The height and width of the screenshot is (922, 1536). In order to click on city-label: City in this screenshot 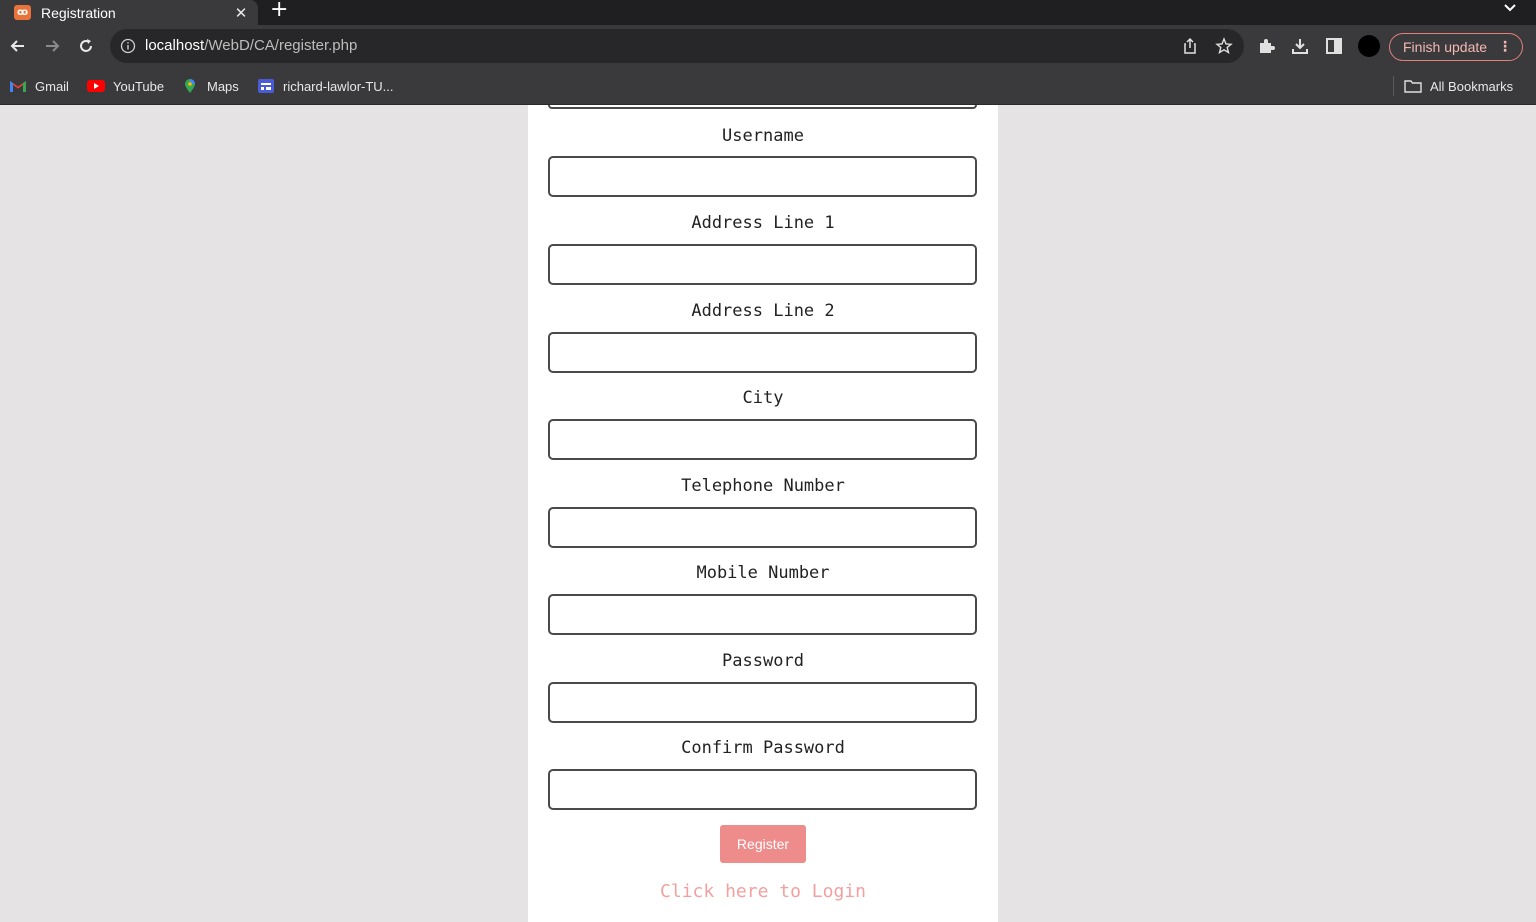, I will do `click(763, 398)`.